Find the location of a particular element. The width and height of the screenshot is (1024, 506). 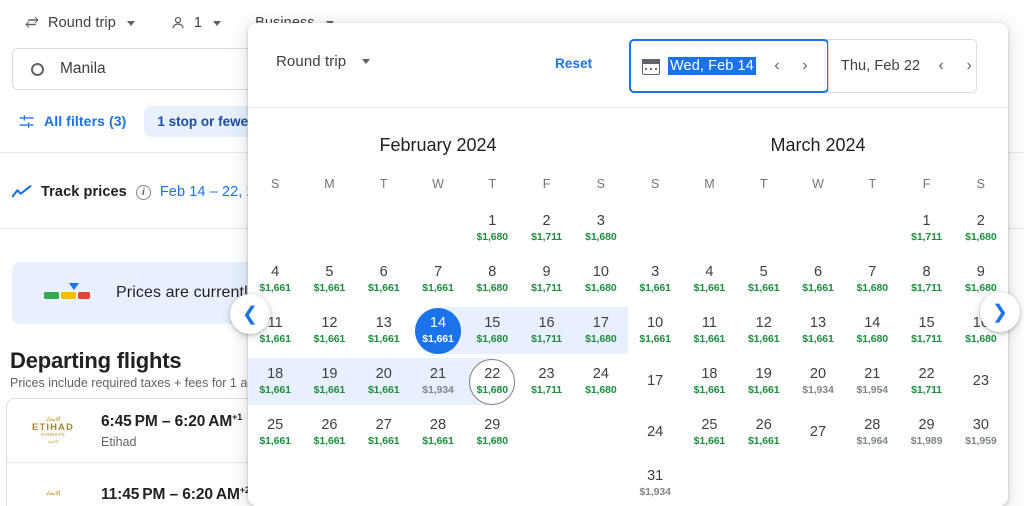

calendar-day-cell: 11 $1,661 is located at coordinates (709, 330).